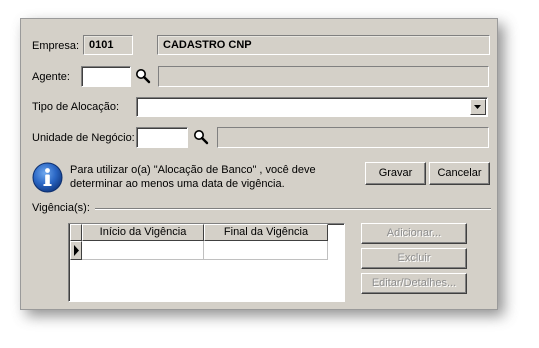  What do you see at coordinates (293, 209) in the screenshot?
I see `vigencias-separator` at bounding box center [293, 209].